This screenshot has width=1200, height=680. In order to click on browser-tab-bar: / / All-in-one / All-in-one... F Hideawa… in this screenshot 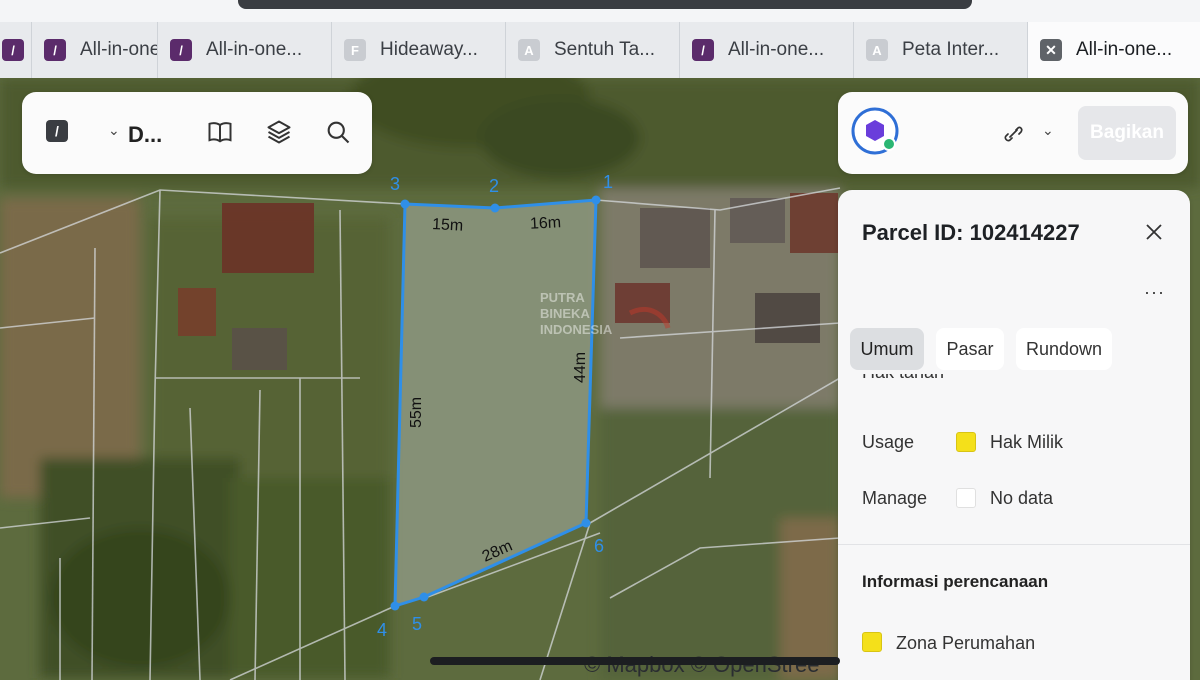, I will do `click(600, 50)`.